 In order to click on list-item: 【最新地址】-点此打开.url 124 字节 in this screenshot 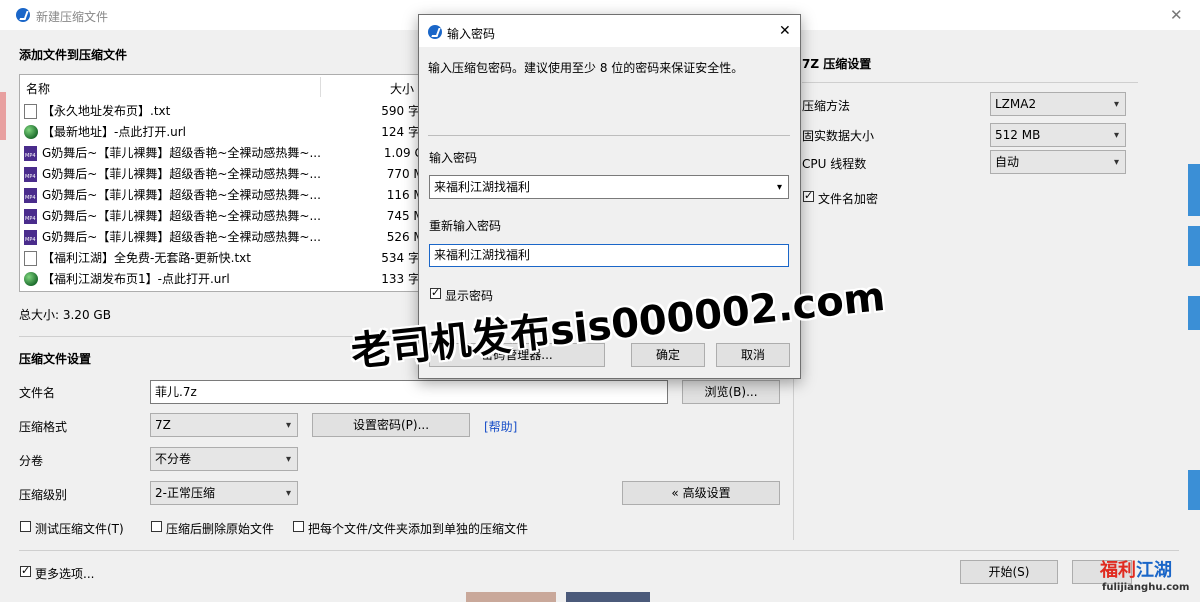, I will do `click(228, 132)`.